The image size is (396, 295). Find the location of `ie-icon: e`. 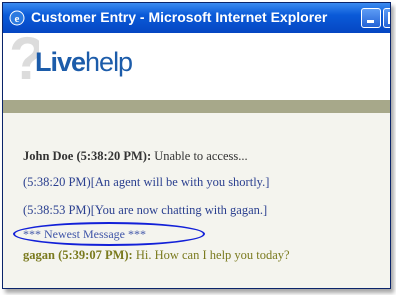

ie-icon: e is located at coordinates (17, 18).